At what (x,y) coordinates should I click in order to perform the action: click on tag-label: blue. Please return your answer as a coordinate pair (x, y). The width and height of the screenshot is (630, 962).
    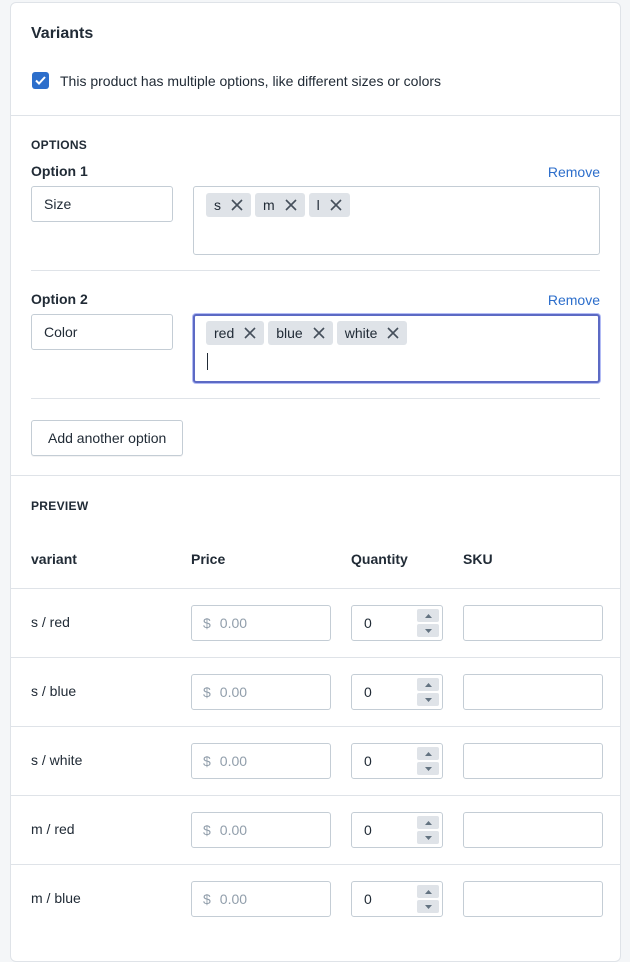
    Looking at the image, I should click on (289, 333).